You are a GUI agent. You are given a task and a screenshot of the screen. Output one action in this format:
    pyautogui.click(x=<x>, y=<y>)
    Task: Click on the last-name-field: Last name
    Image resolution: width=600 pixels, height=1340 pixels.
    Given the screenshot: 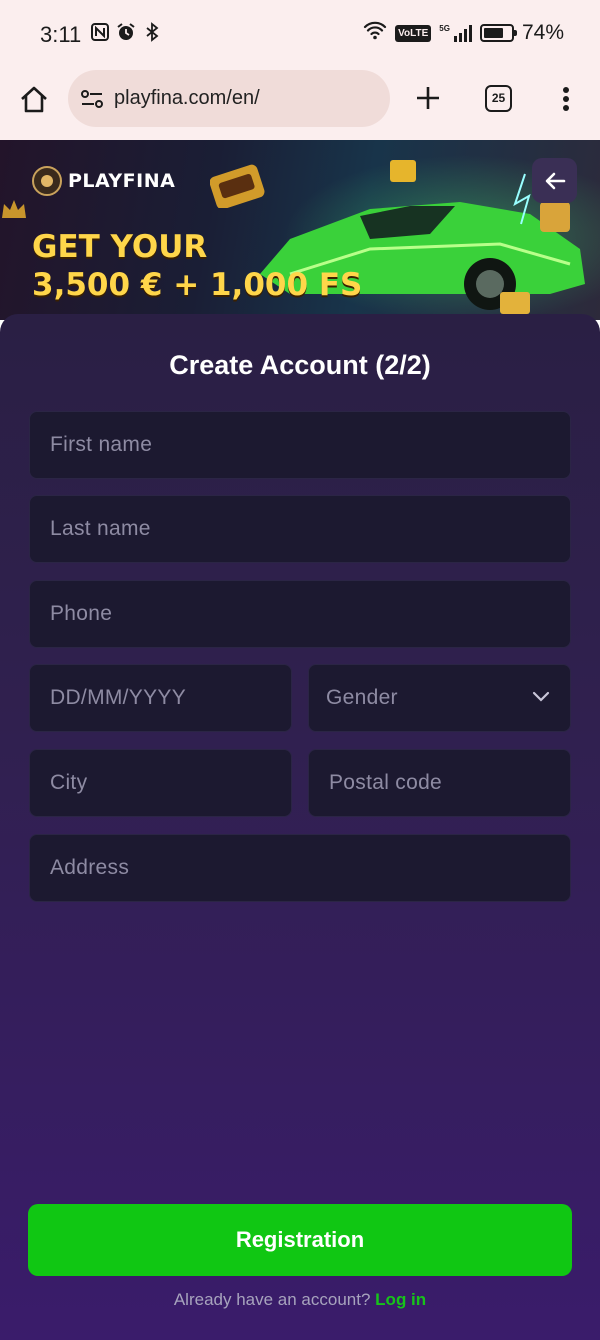 What is the action you would take?
    pyautogui.click(x=300, y=529)
    